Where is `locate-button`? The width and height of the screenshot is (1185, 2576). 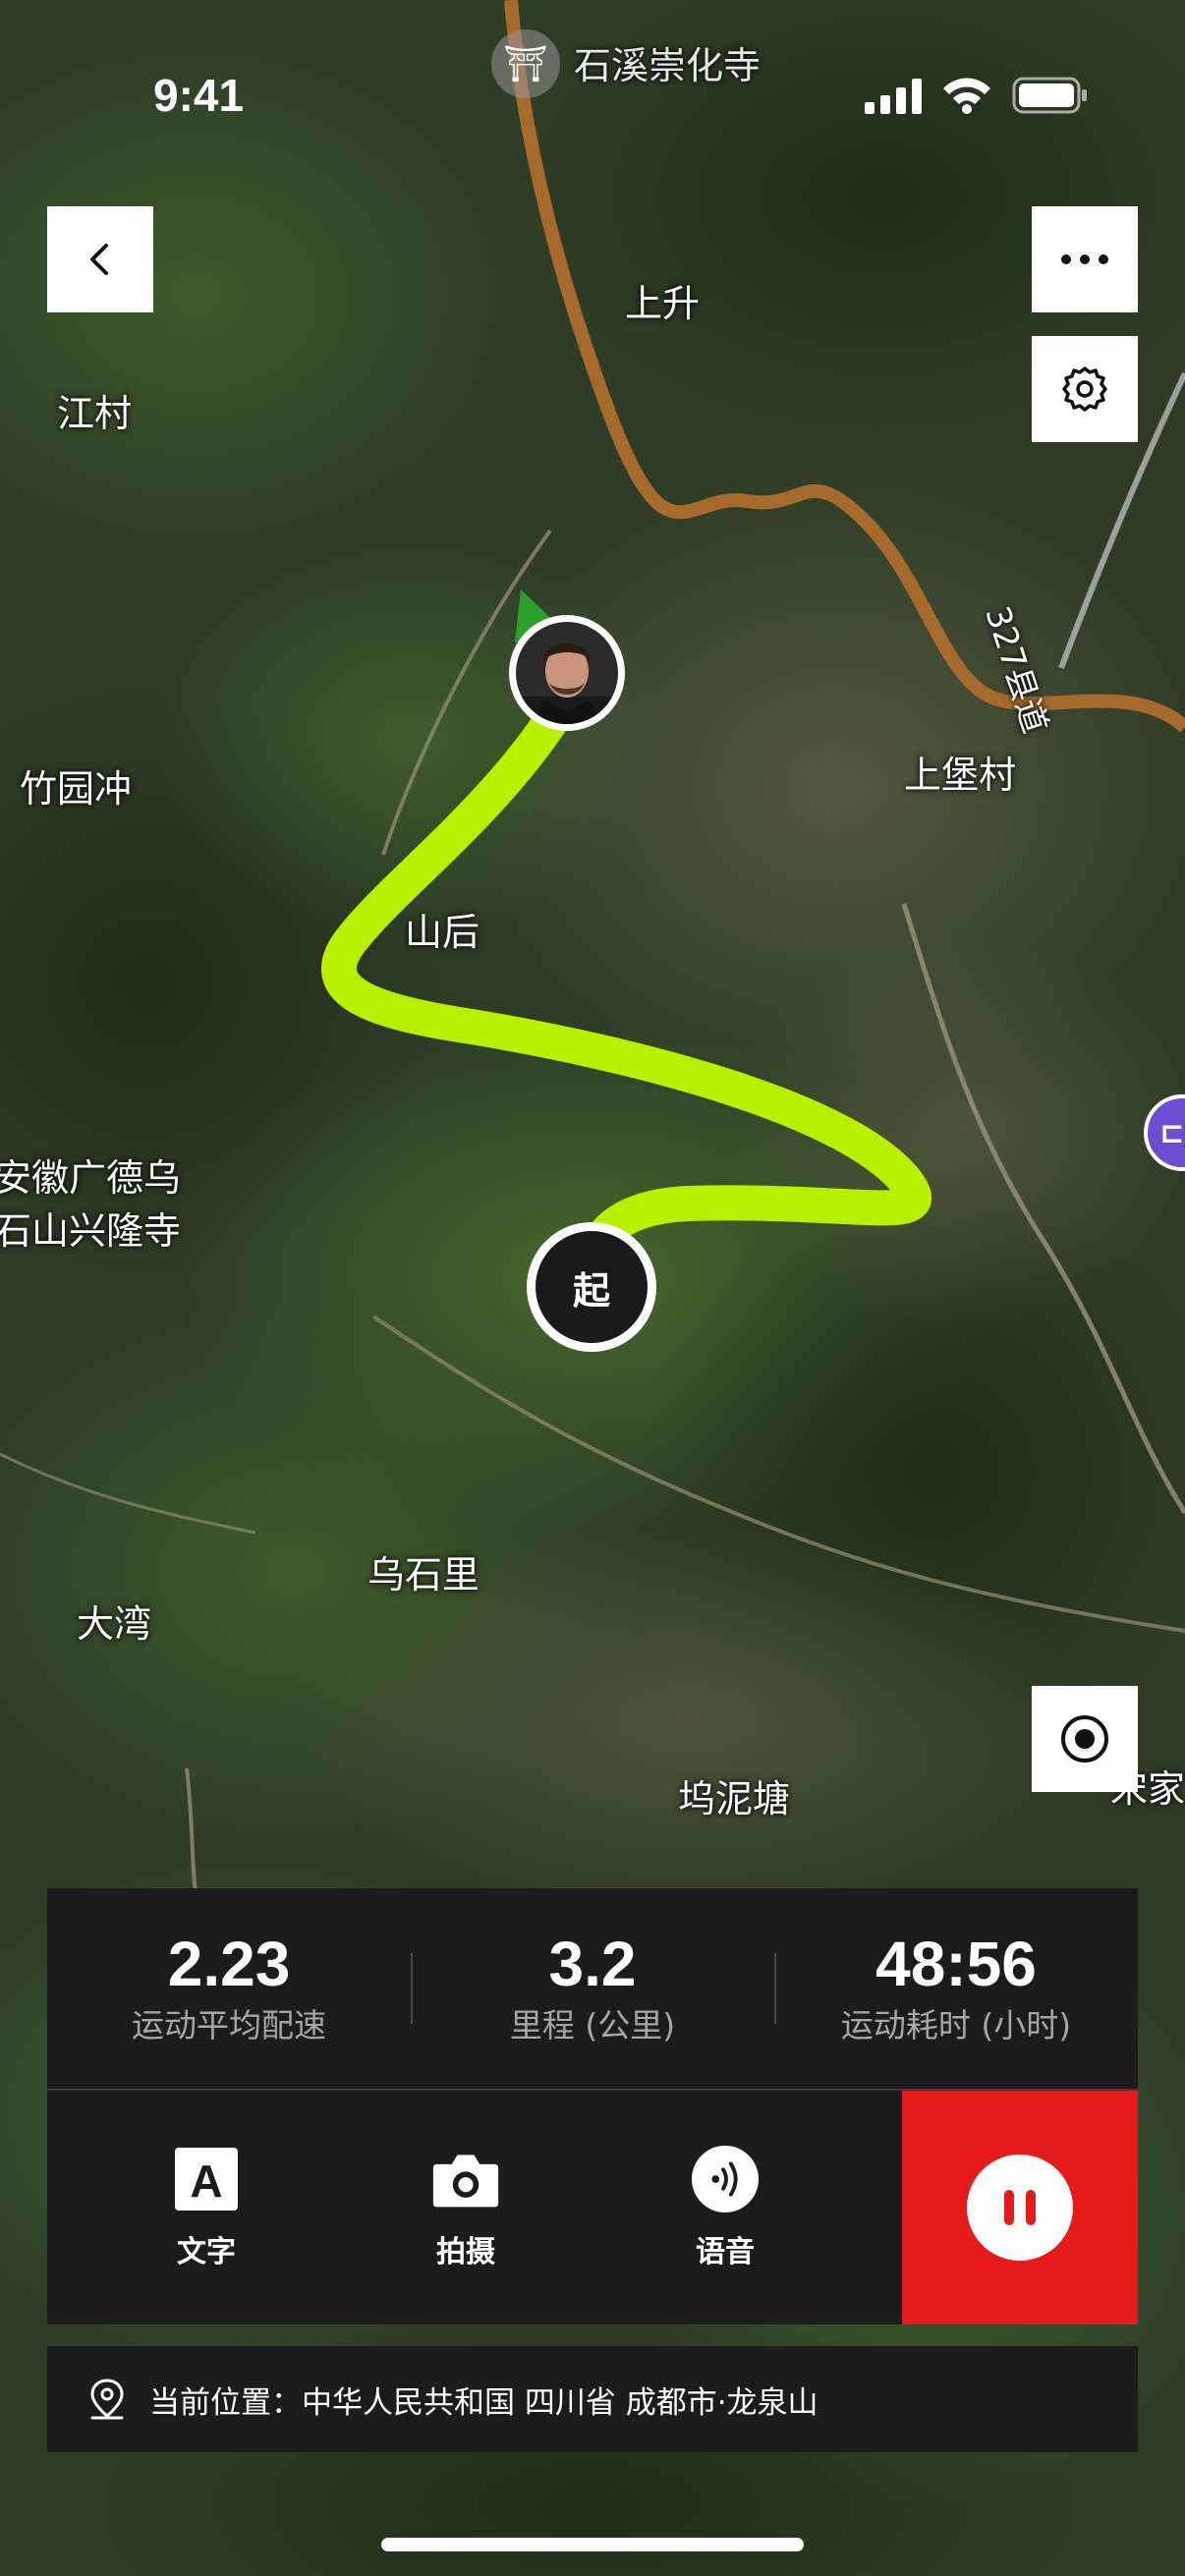
locate-button is located at coordinates (1085, 1739).